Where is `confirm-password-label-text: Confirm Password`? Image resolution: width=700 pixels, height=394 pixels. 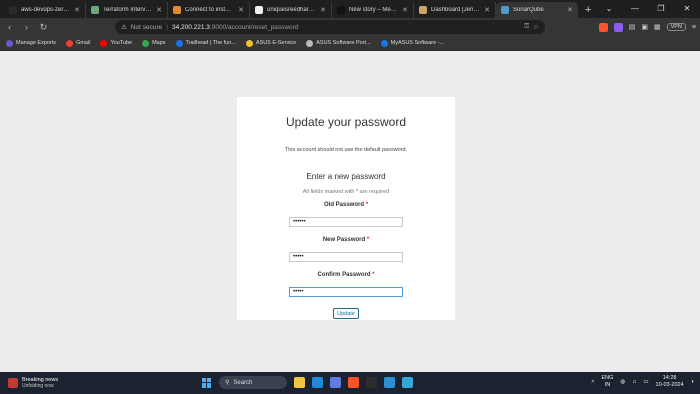
confirm-password-label-text: Confirm Password is located at coordinates (344, 275).